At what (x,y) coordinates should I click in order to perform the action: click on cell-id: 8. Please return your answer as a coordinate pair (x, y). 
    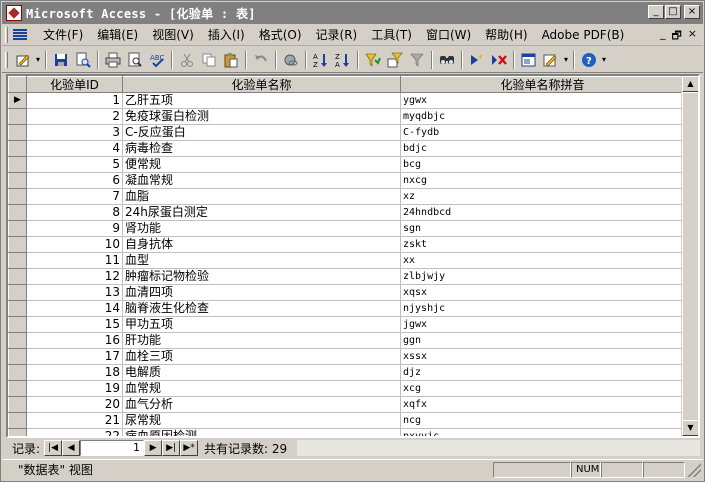
    Looking at the image, I should click on (74, 212).